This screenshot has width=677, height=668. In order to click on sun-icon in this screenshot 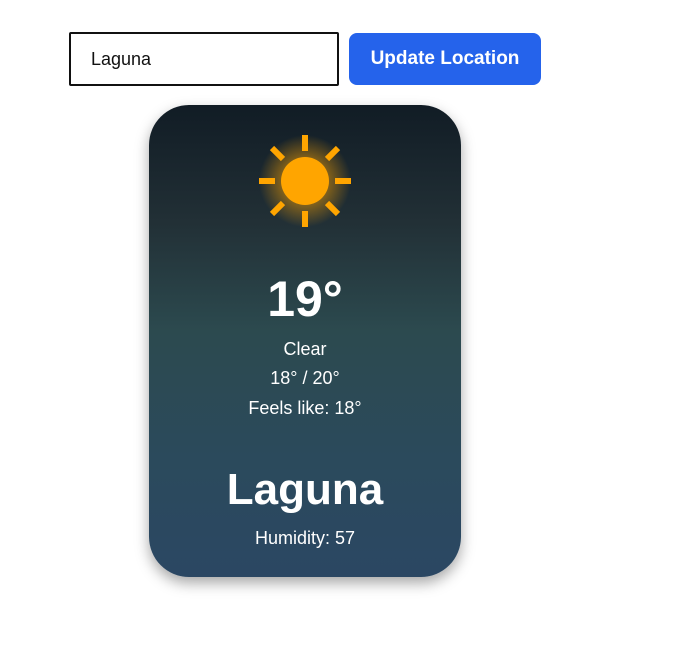, I will do `click(305, 181)`.